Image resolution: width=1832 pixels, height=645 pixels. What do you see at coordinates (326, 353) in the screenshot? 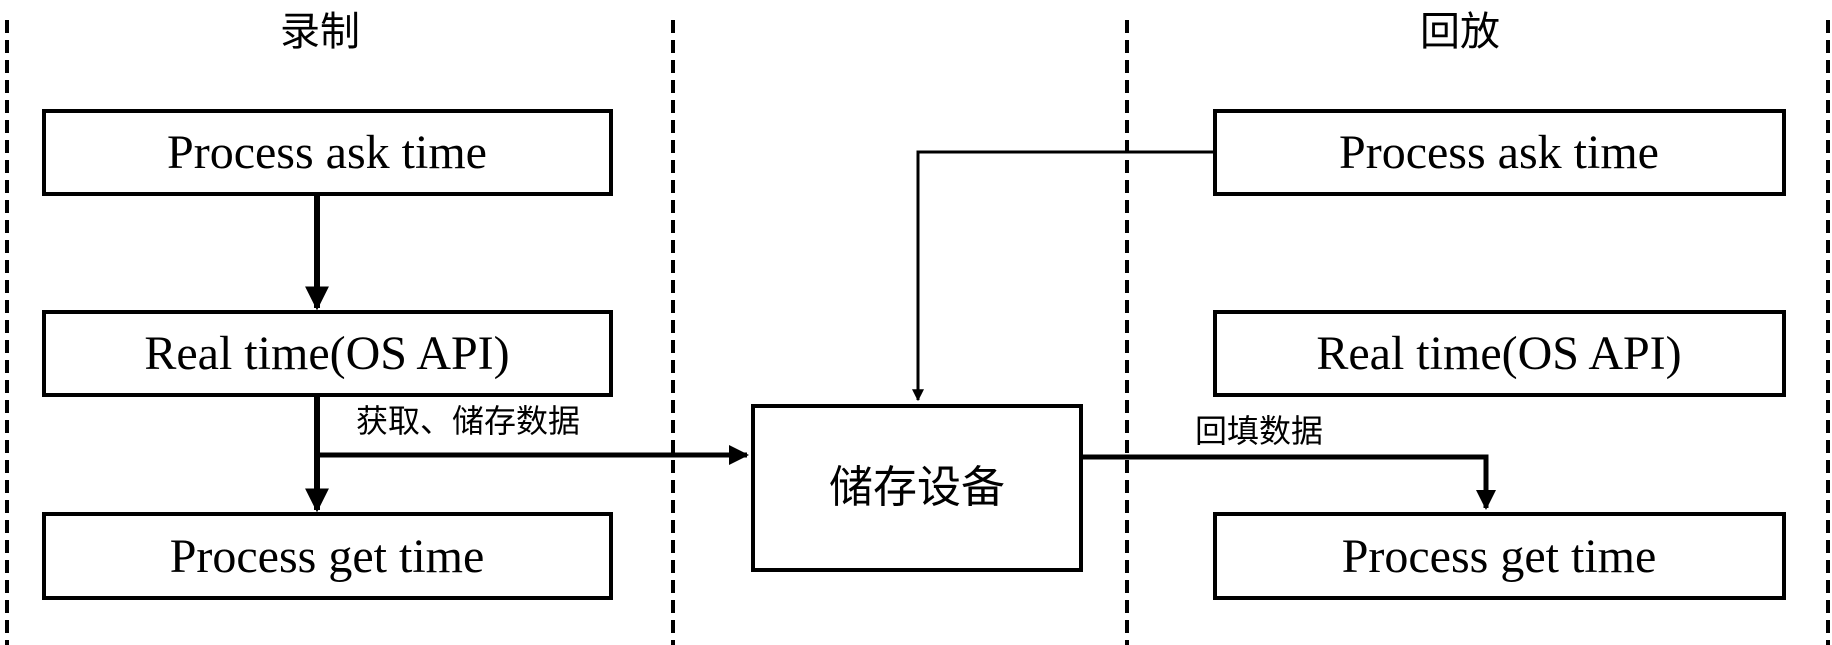
I see `record-real-label: Real time(OS API)` at bounding box center [326, 353].